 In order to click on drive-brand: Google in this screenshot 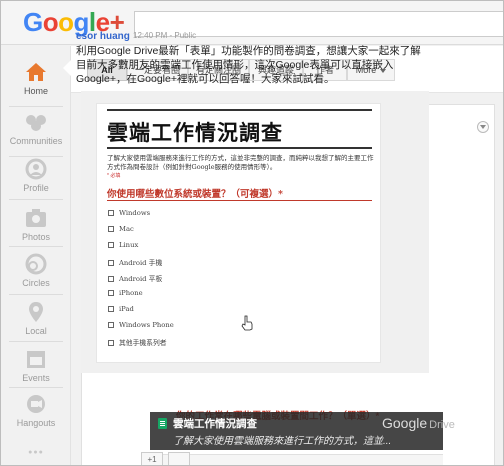, I will do `click(405, 423)`.